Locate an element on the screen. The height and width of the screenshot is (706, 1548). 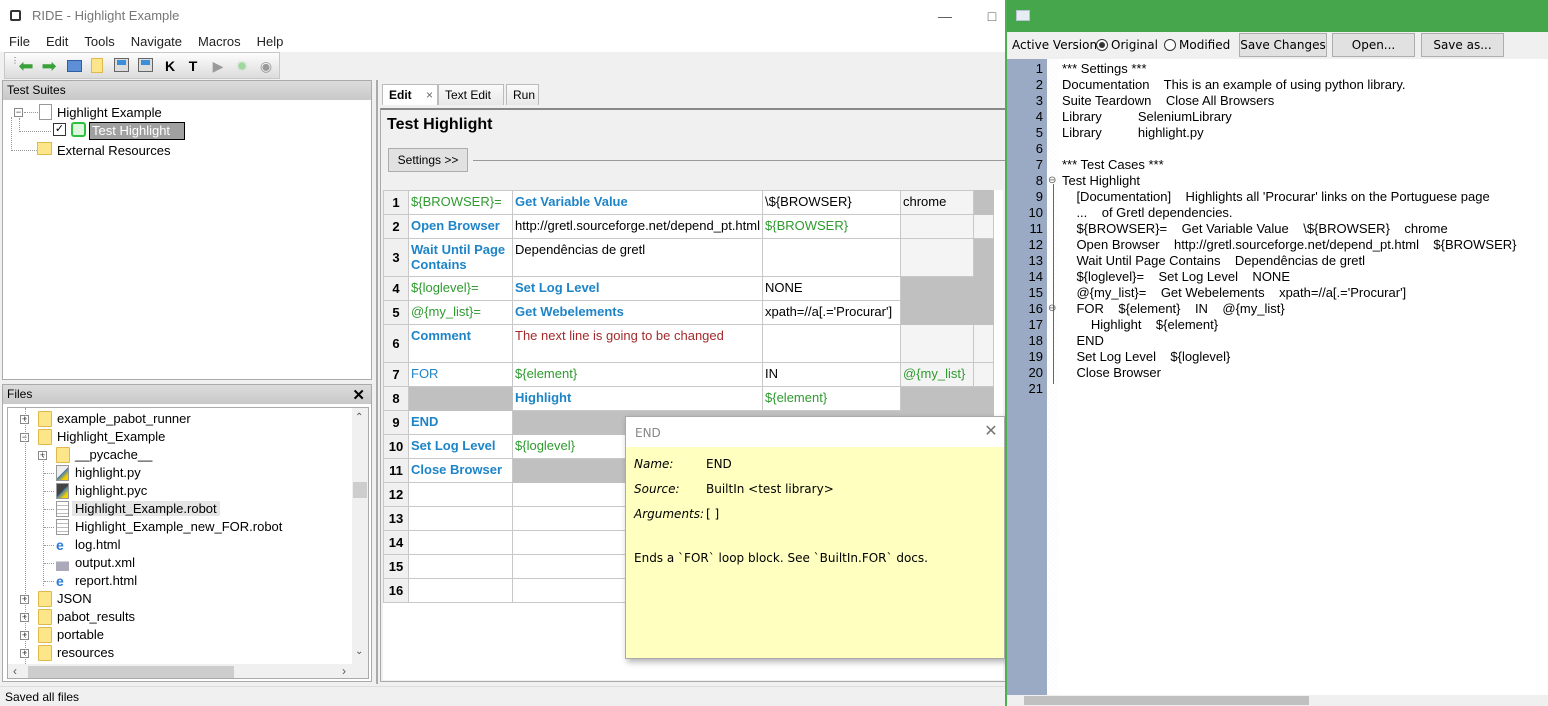
row-number: 10 is located at coordinates (396, 446).